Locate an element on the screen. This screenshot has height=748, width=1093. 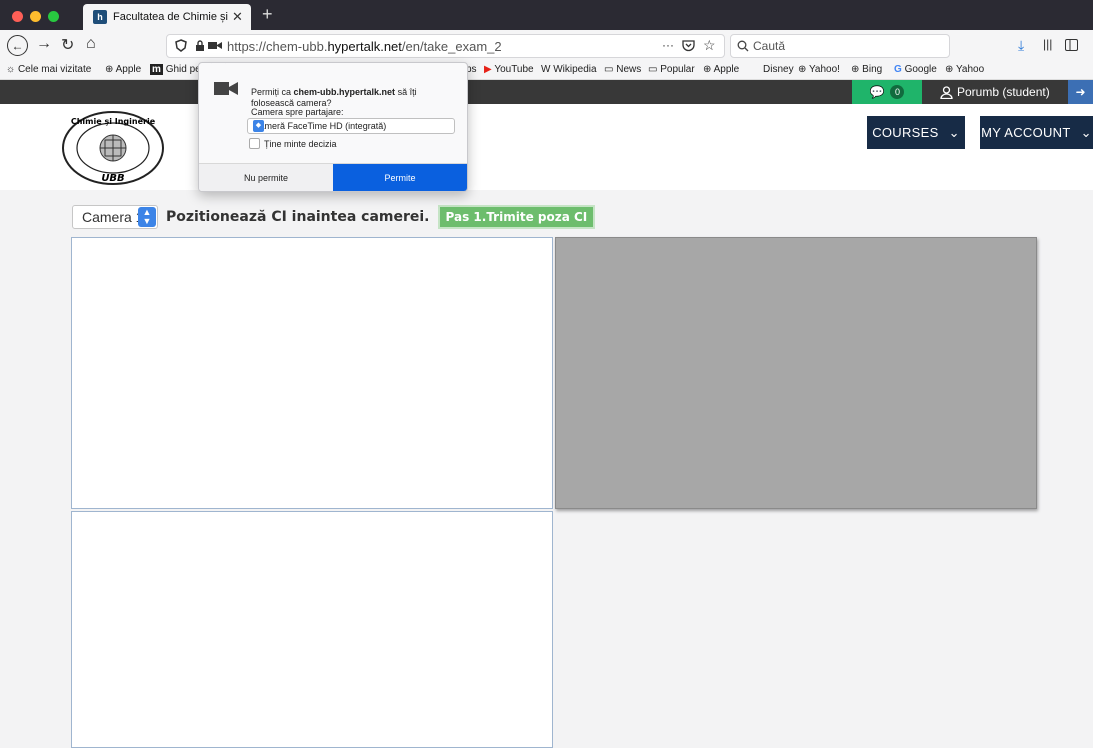
bookmark-star-icon: ☆ is located at coordinates (709, 45).